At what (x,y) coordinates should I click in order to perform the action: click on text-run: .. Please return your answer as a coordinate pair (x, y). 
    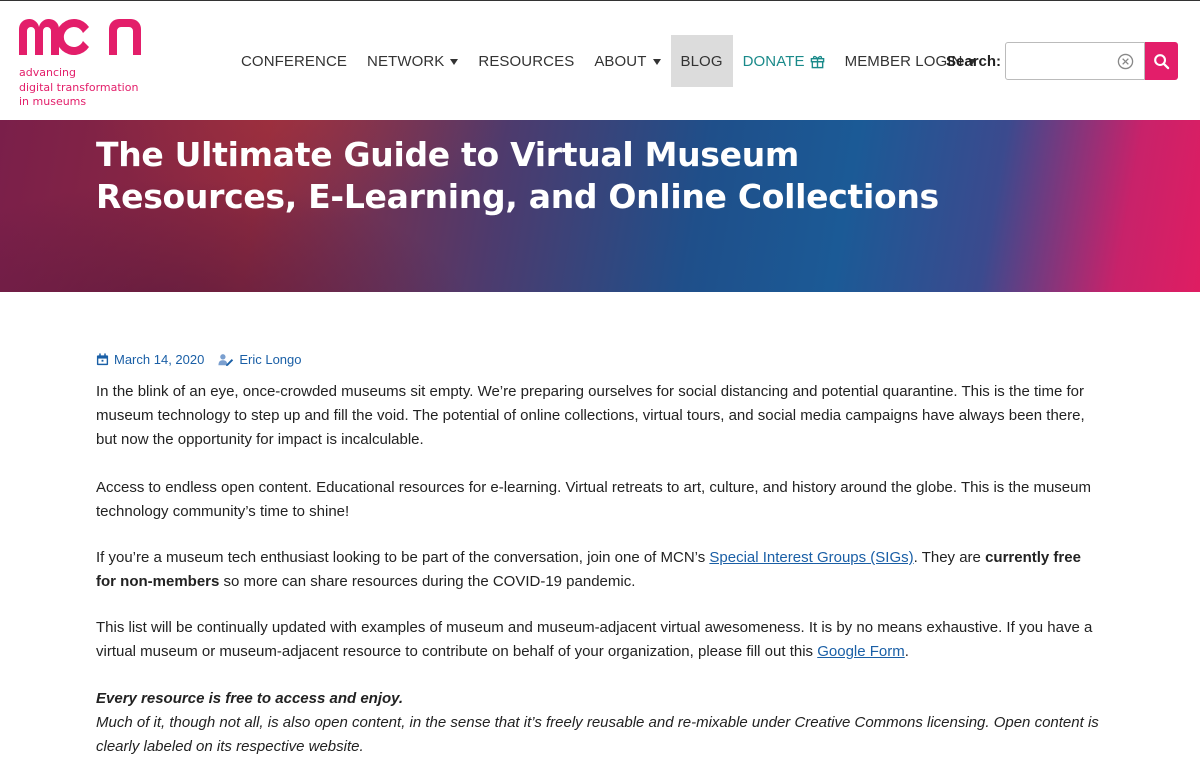
    Looking at the image, I should click on (906, 651).